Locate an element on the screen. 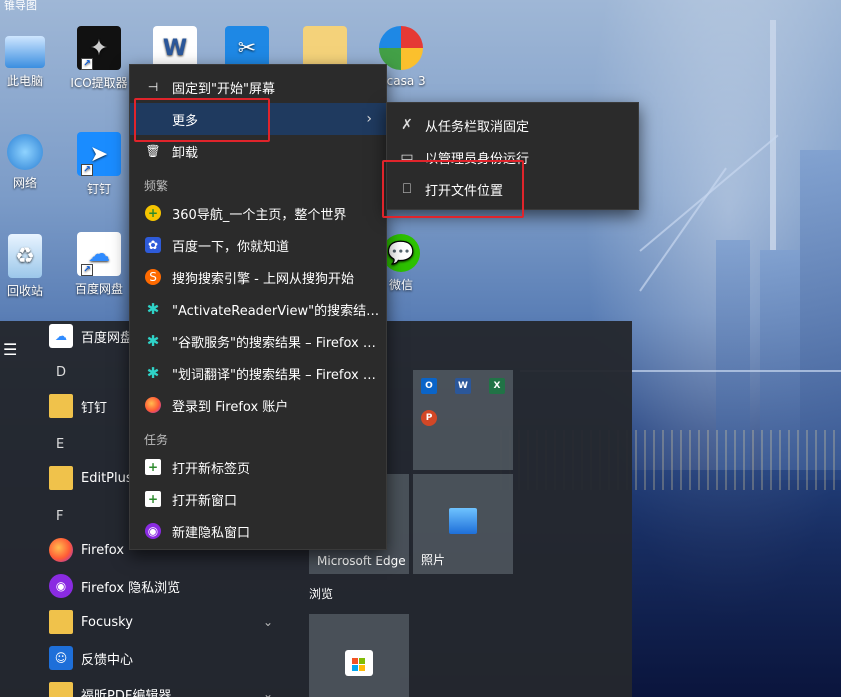 The width and height of the screenshot is (841, 697). desktop-icon-ico-extractor: ✦ ↗ ICO提取器 is located at coordinates (99, 58).